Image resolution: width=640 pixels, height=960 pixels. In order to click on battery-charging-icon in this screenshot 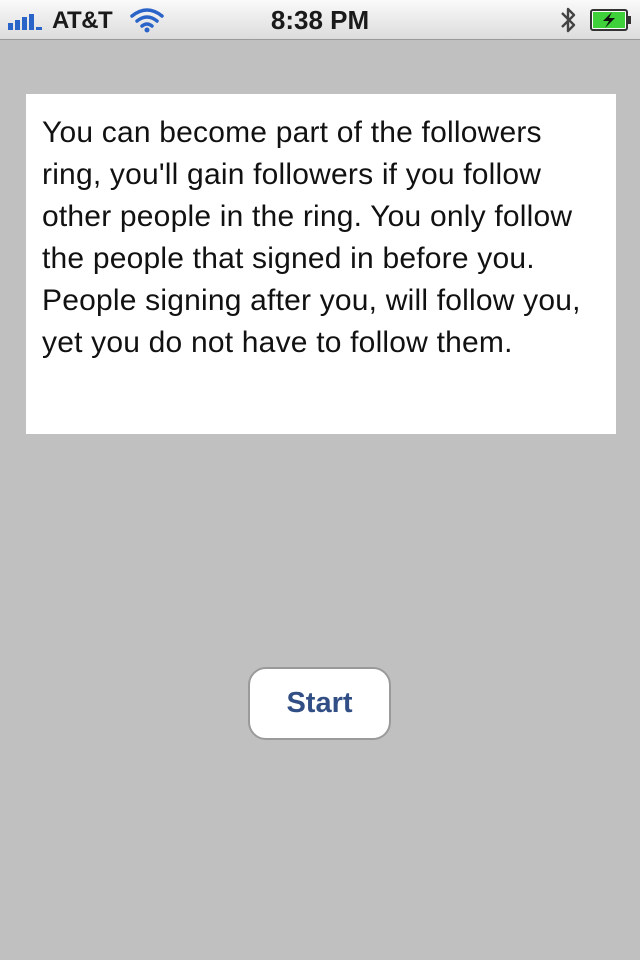, I will do `click(610, 20)`.